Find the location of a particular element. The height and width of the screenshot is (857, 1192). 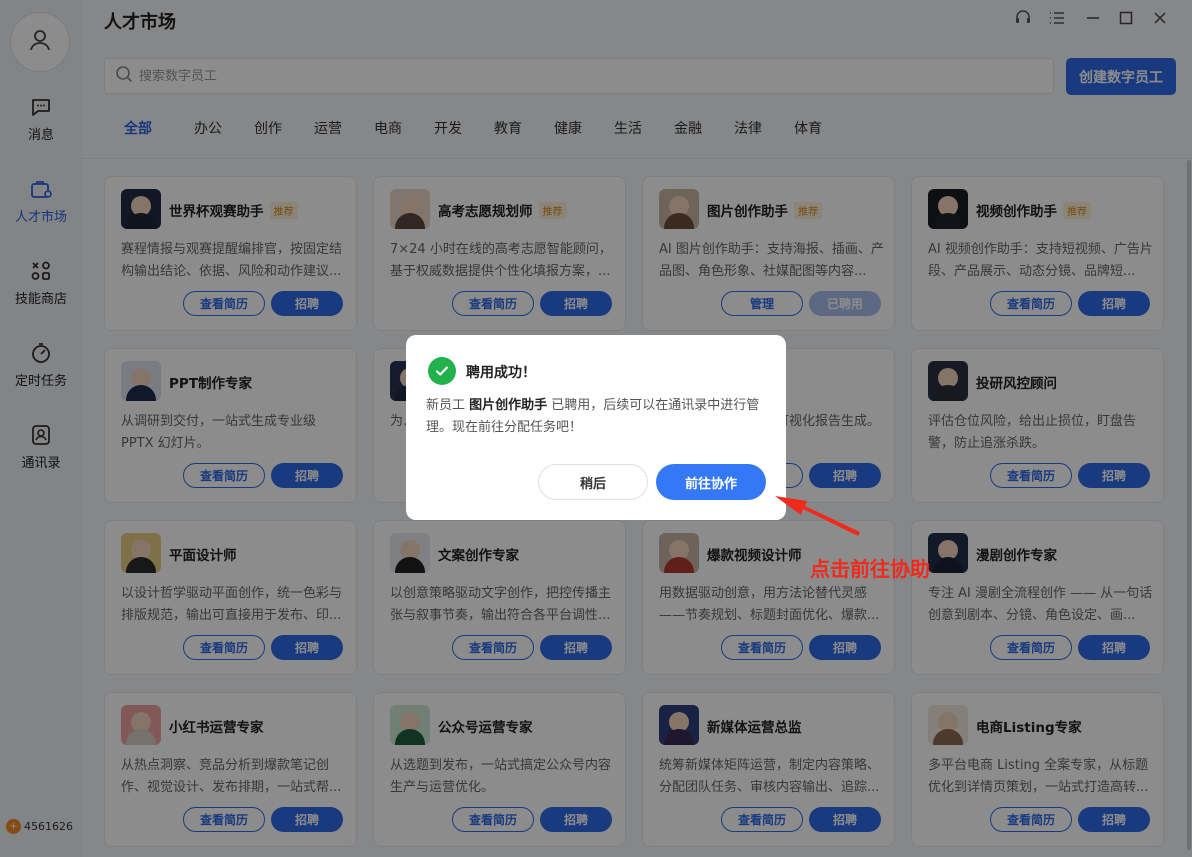

annotation-text: 点击前往协助 is located at coordinates (870, 569).